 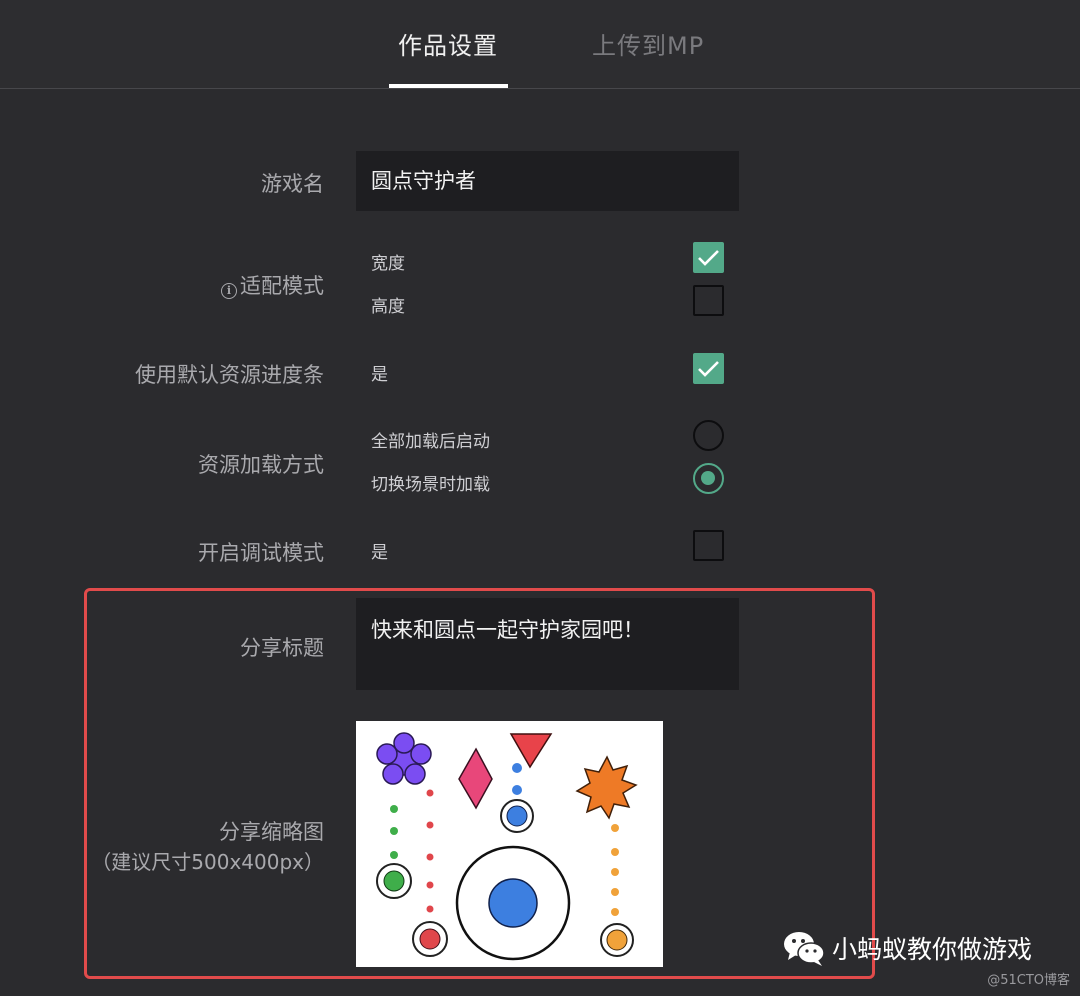 What do you see at coordinates (513, 903) in the screenshot?
I see `large-ringed-blue-circle` at bounding box center [513, 903].